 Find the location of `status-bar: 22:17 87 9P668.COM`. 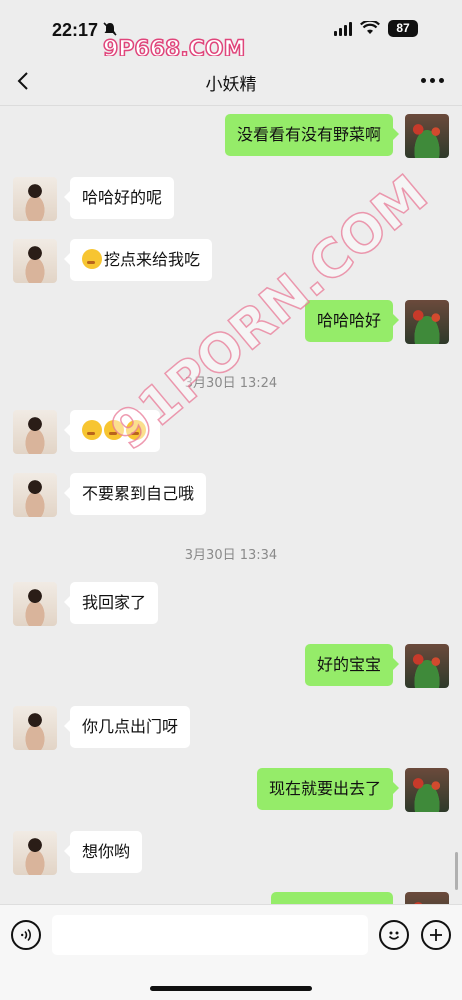

status-bar: 22:17 87 9P668.COM is located at coordinates (231, 31).